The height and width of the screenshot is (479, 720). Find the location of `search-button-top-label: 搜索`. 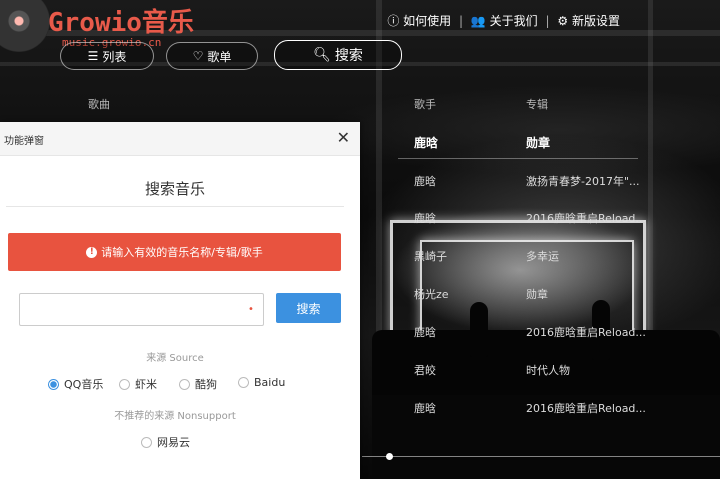

search-button-top-label: 搜索 is located at coordinates (348, 56).